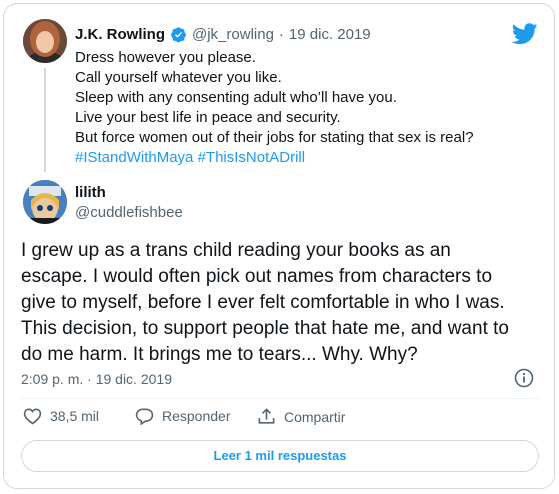 This screenshot has height=494, width=559. Describe the element at coordinates (266, 416) in the screenshot. I see `share-icon` at that location.